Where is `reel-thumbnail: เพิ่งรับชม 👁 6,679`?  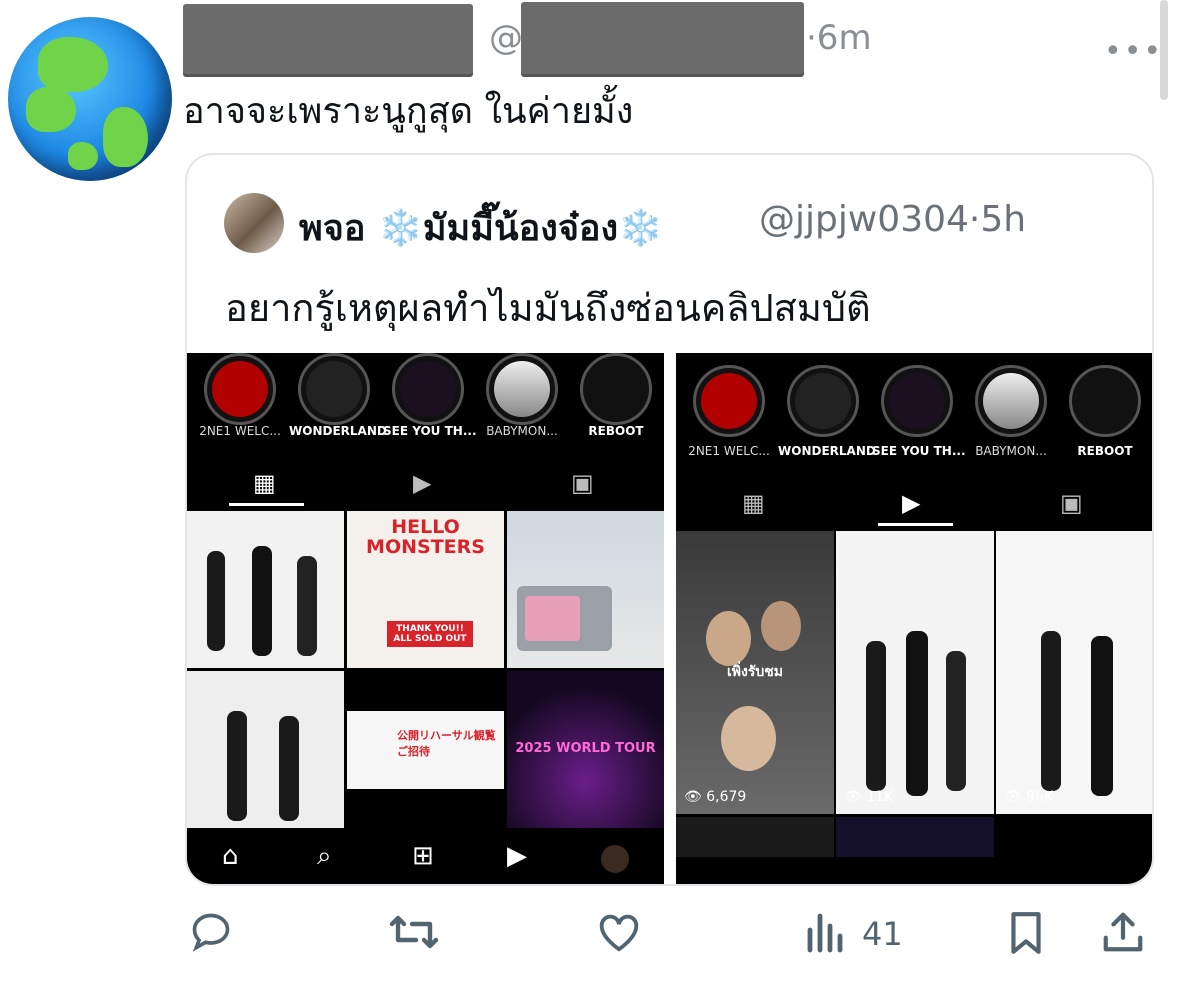 reel-thumbnail: เพิ่งรับชม 👁 6,679 is located at coordinates (755, 672).